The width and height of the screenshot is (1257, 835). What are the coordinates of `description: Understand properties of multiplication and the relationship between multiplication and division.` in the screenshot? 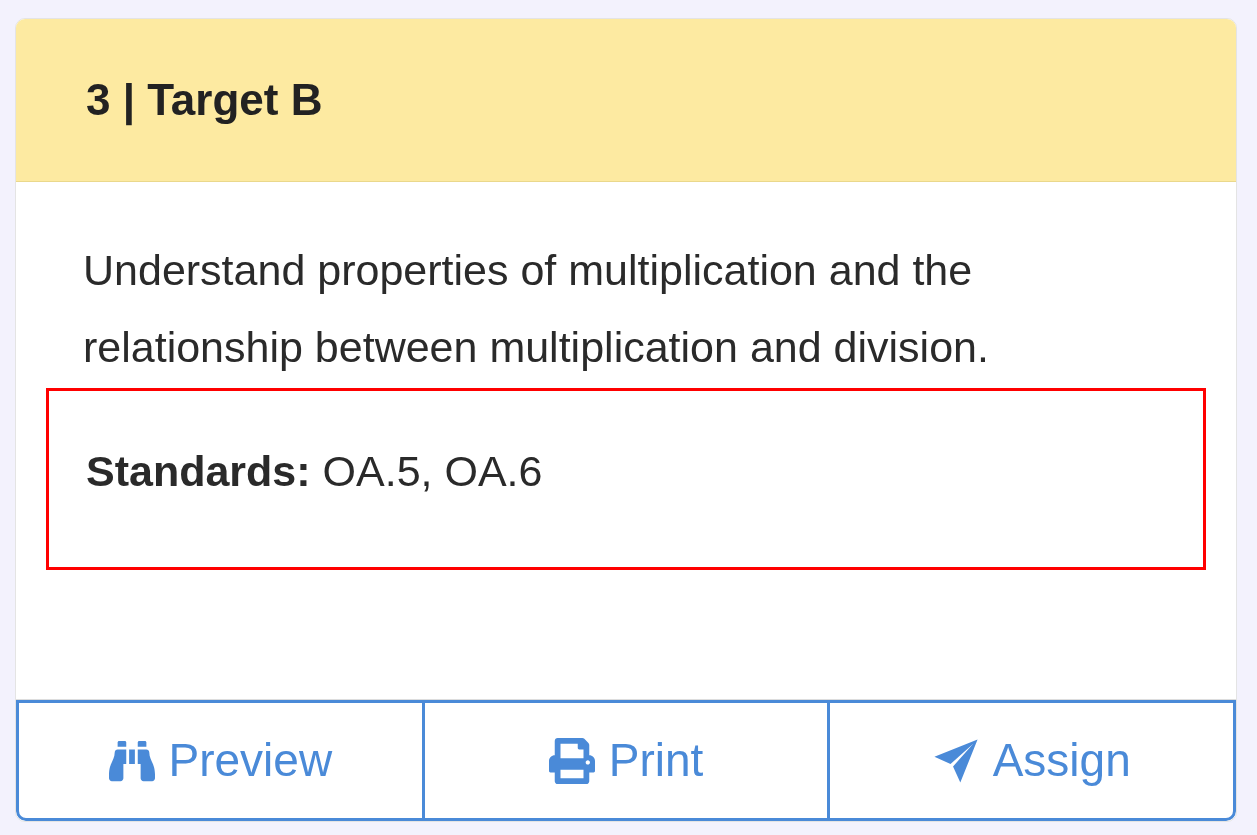 It's located at (536, 309).